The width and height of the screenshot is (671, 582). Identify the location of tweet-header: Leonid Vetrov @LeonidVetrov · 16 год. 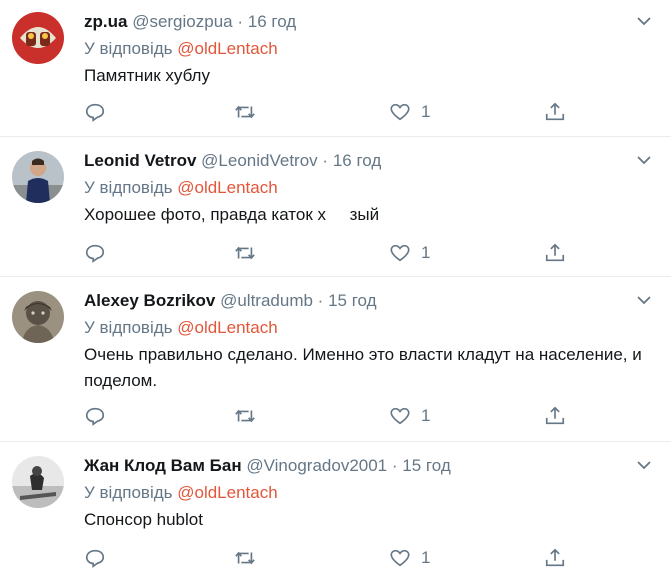
(370, 161).